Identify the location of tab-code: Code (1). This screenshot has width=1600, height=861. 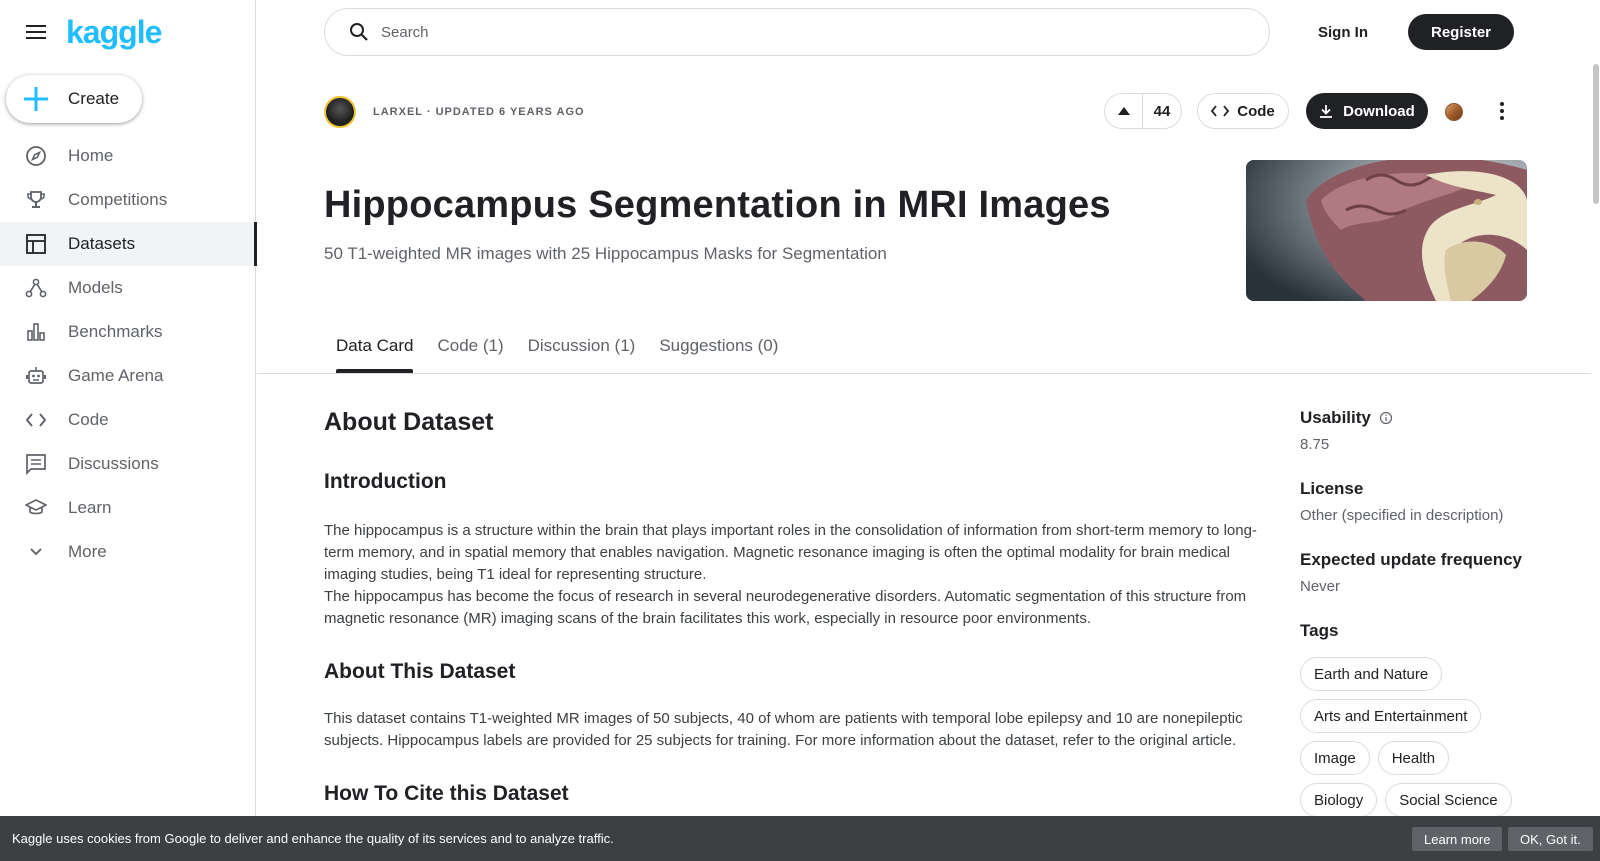
(470, 354).